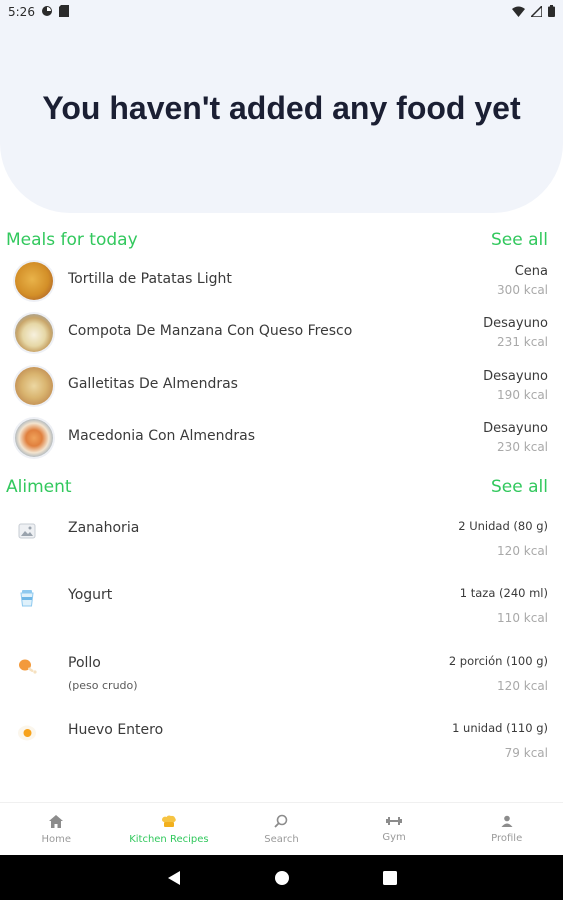 Image resolution: width=563 pixels, height=900 pixels. I want to click on status-time: 5:26, so click(21, 12).